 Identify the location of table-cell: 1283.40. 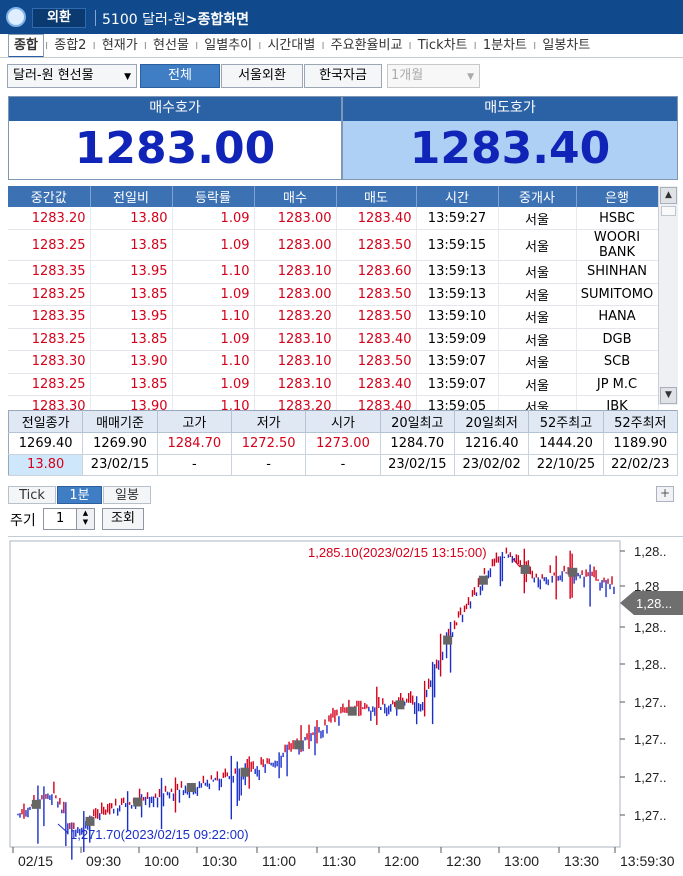
(376, 218).